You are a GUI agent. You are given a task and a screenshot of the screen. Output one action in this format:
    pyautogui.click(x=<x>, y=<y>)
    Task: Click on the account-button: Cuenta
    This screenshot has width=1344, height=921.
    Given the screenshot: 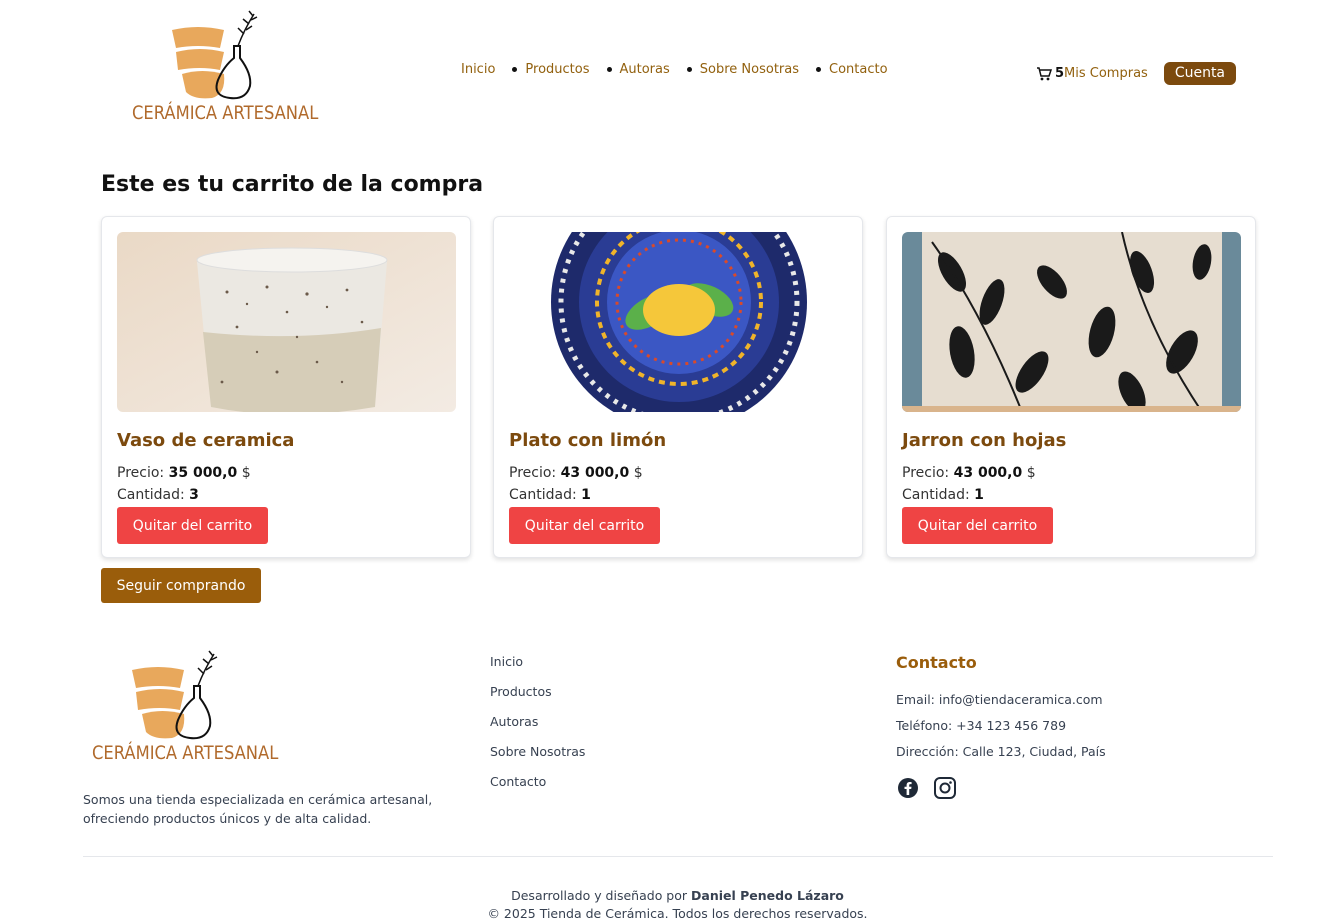 What is the action you would take?
    pyautogui.click(x=1200, y=73)
    